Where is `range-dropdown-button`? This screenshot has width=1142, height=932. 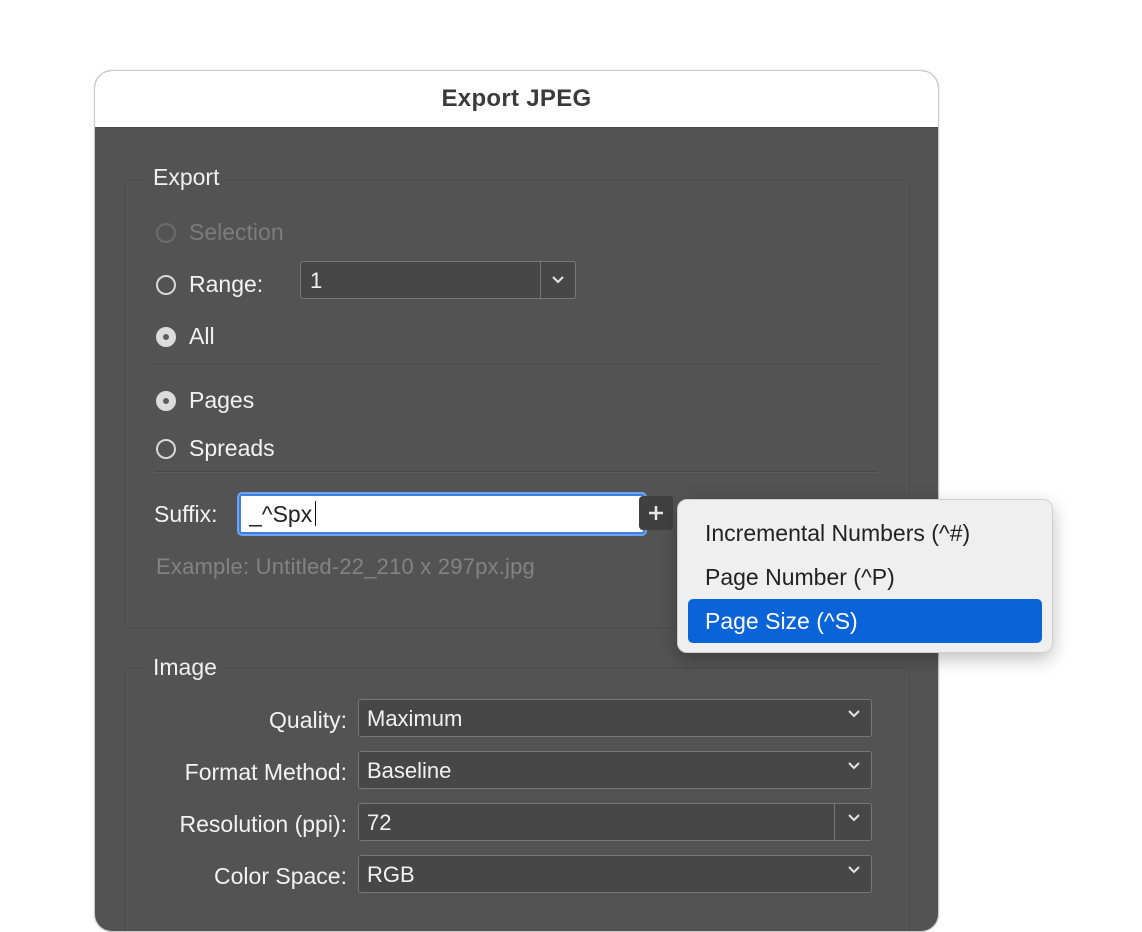 range-dropdown-button is located at coordinates (557, 280).